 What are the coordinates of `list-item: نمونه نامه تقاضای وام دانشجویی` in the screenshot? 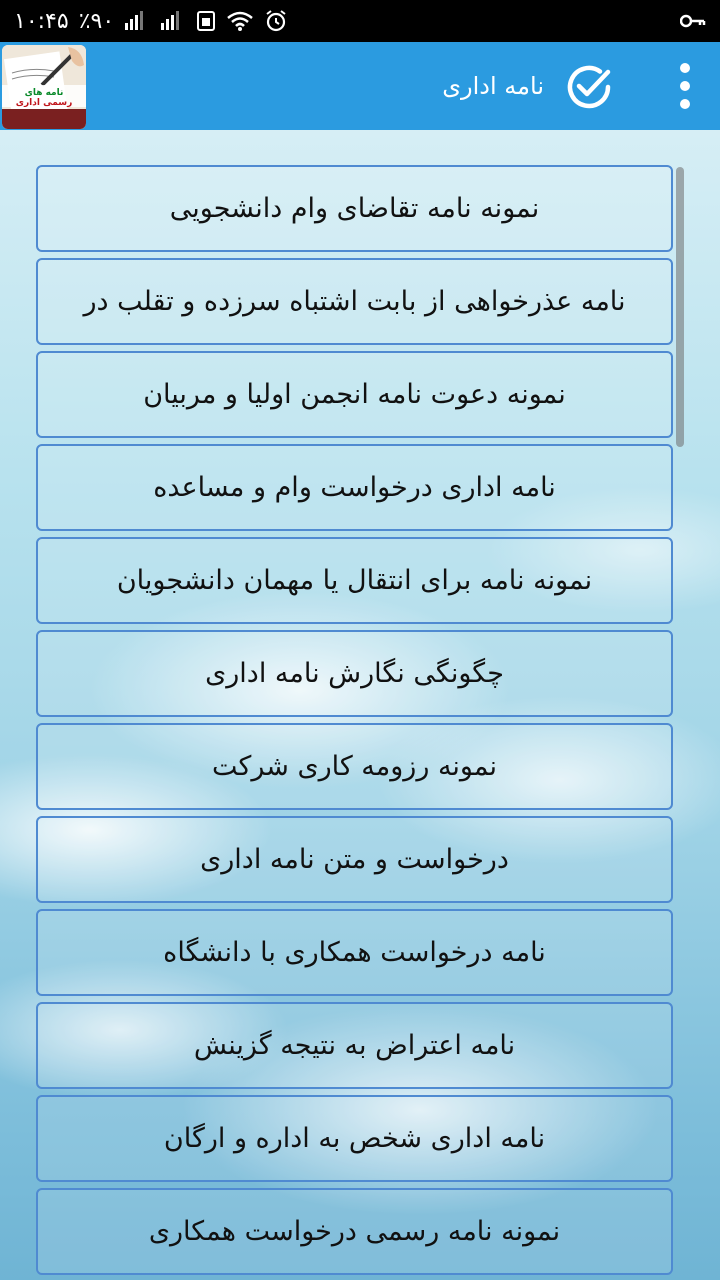 It's located at (354, 208).